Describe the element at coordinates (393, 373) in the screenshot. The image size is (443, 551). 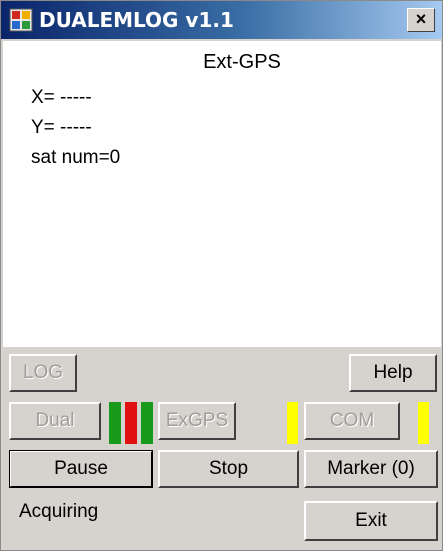
I see `help-button: Help` at that location.